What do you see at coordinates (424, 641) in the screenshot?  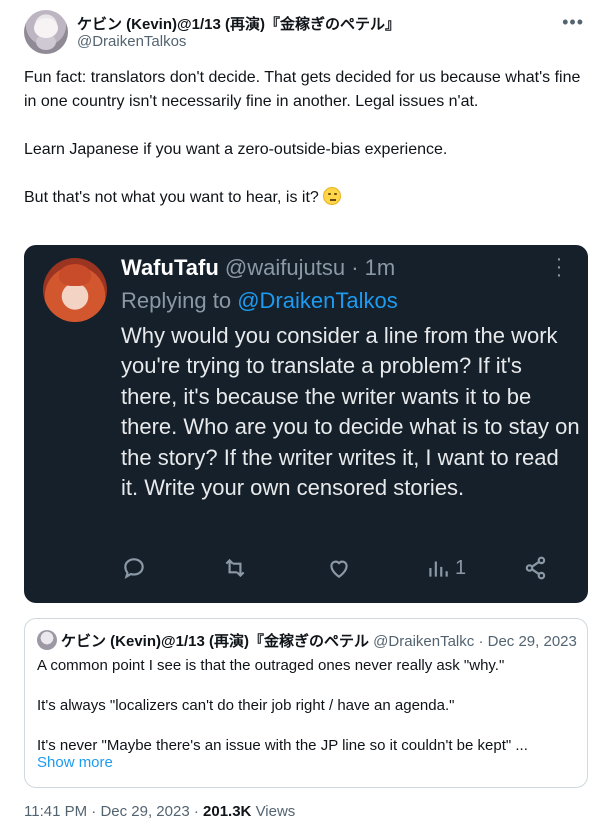 I see `quoted-author-handle: @DraikenTalkc` at bounding box center [424, 641].